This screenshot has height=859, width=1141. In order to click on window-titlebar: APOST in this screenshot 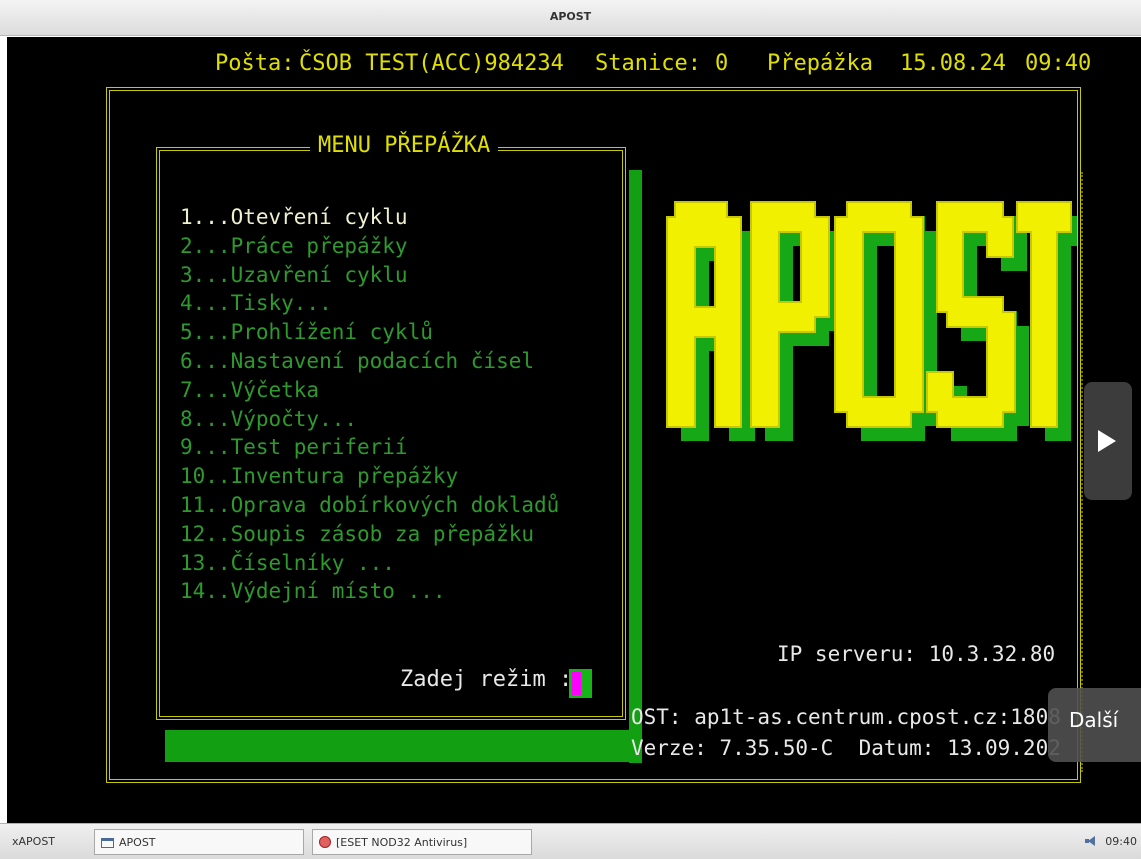, I will do `click(570, 18)`.